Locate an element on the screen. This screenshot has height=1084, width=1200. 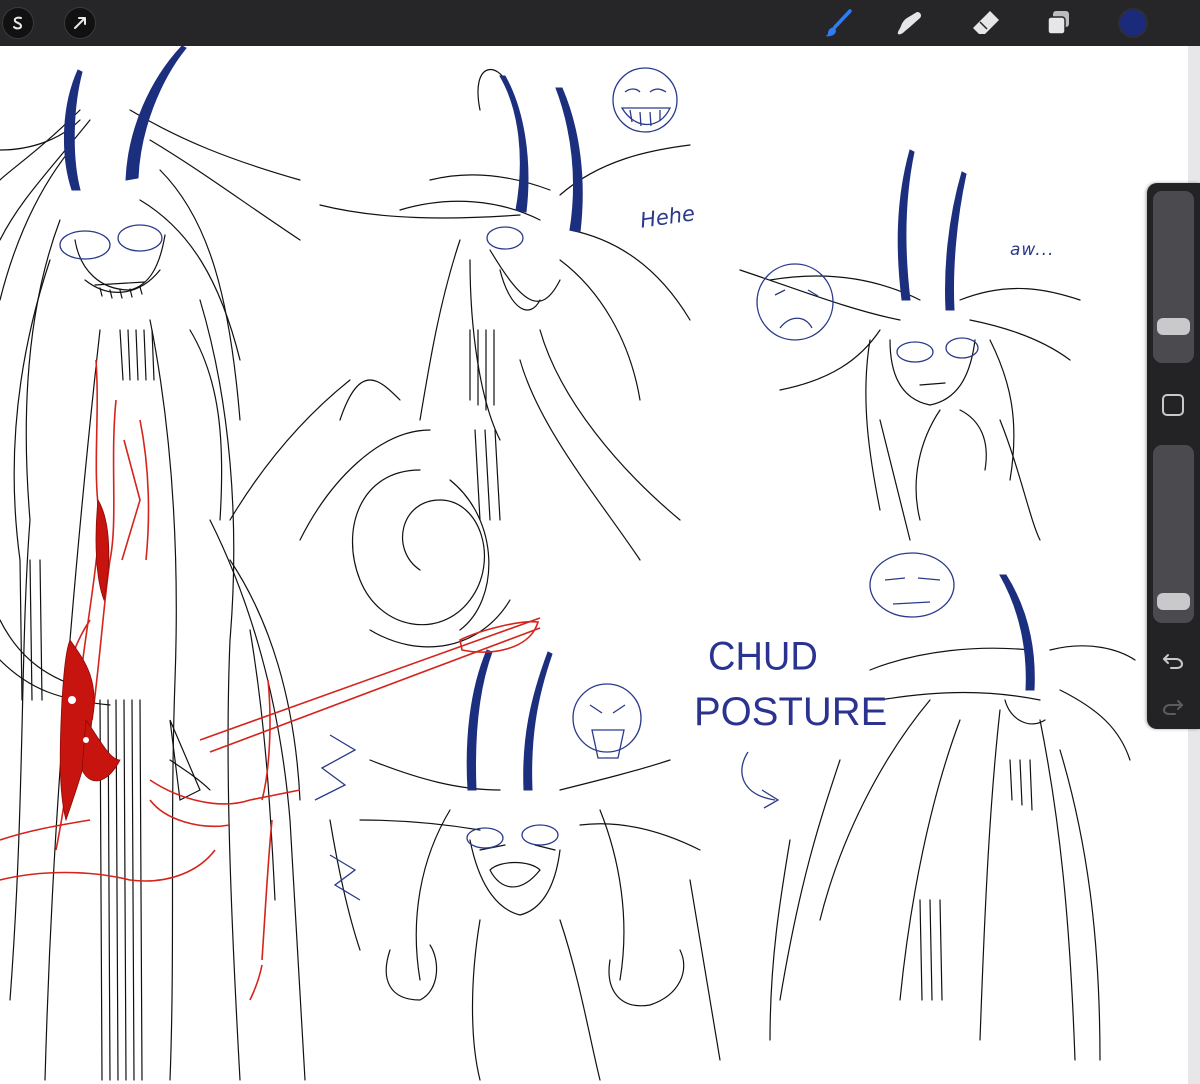
note-posture: POSTURE is located at coordinates (791, 712).